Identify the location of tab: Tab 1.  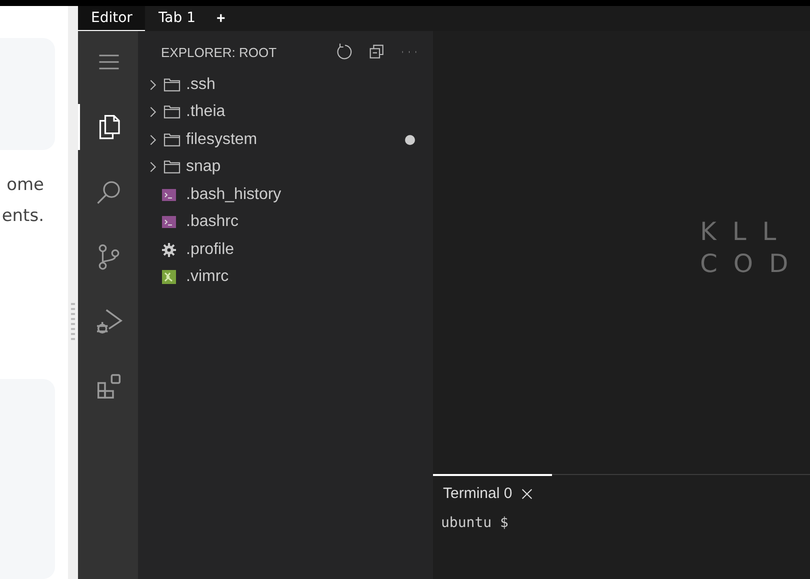
(176, 18).